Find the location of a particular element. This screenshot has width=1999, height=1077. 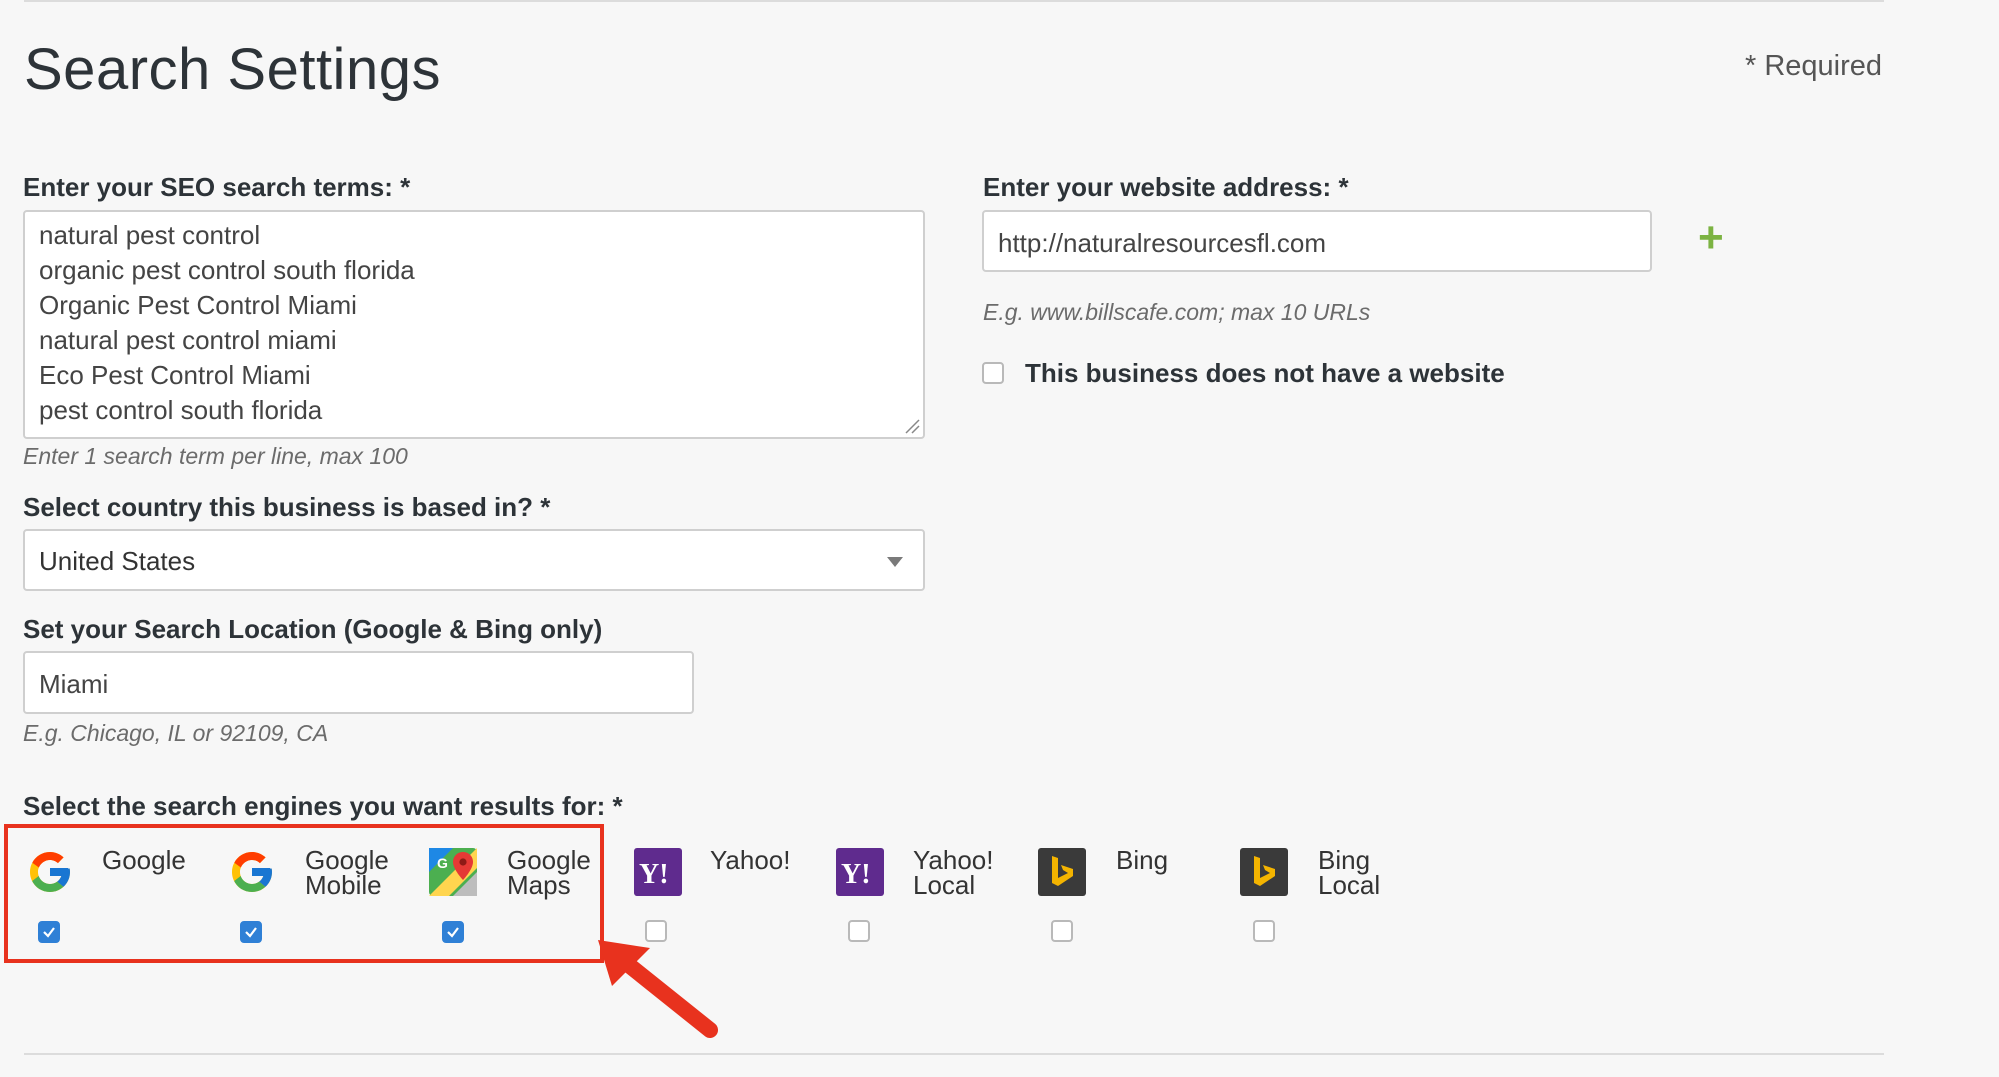

website-label: Enter your website address: * is located at coordinates (1166, 187).